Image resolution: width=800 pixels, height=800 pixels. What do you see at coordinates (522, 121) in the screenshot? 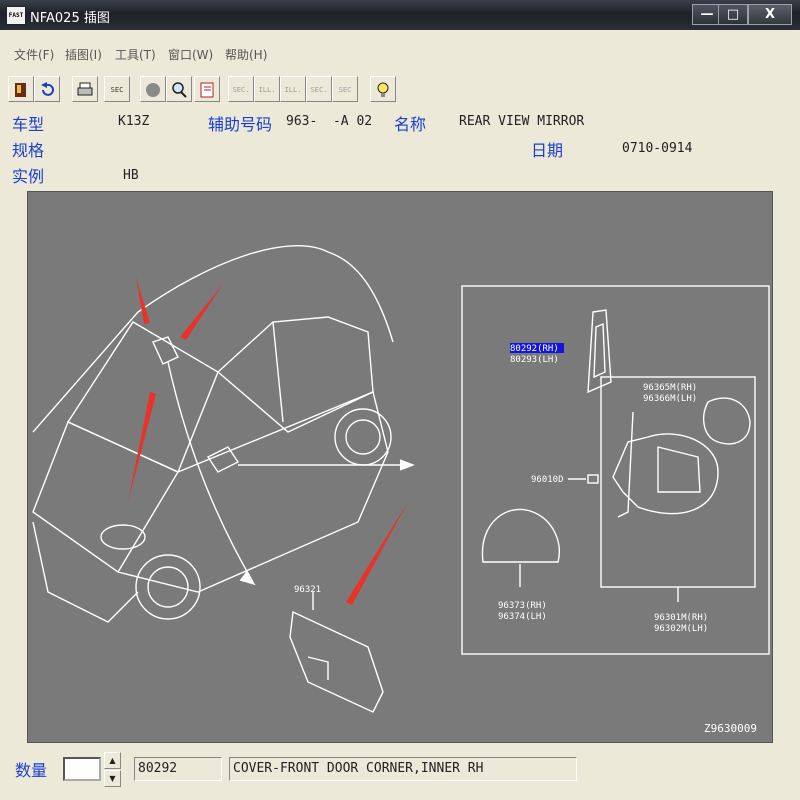
I see `name-value: REAR VIEW MIRROR` at bounding box center [522, 121].